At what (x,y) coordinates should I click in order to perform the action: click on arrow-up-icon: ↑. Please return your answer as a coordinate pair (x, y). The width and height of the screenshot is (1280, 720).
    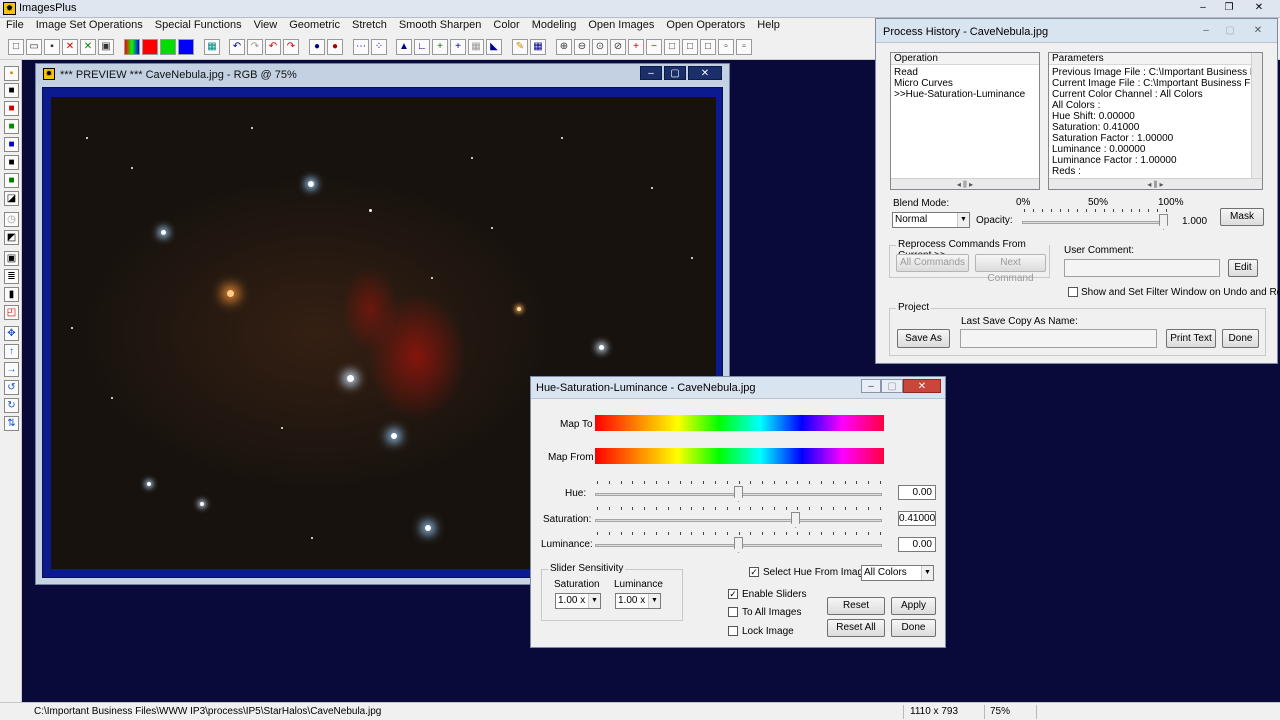
    Looking at the image, I should click on (11, 351).